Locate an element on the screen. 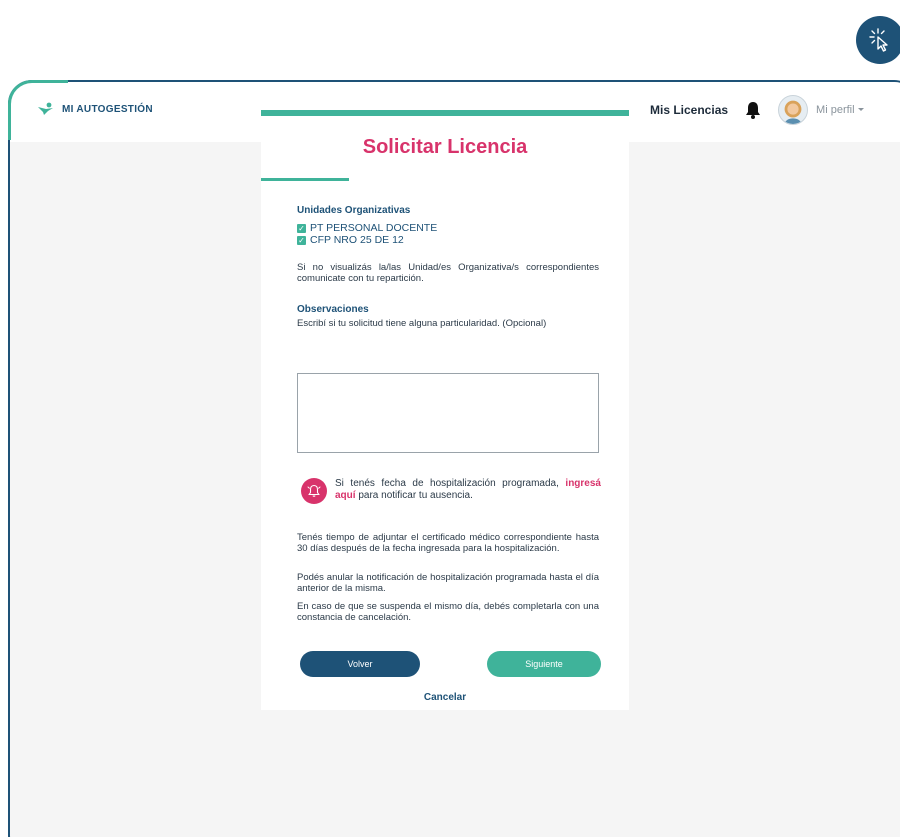 Image resolution: width=900 pixels, height=837 pixels. unit-name: PT PERSONAL DOCENTE is located at coordinates (374, 228).